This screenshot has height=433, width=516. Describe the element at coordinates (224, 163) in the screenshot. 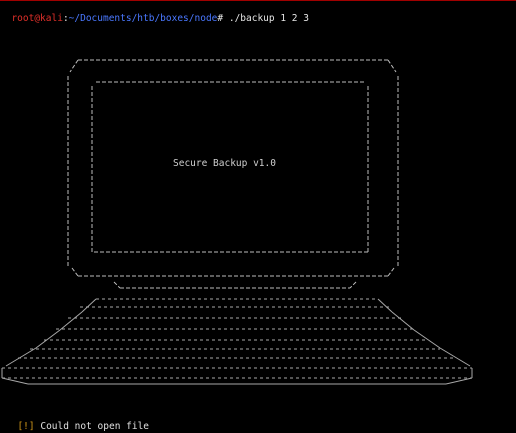

I see `screen-title: Secure Backup v1.0` at that location.